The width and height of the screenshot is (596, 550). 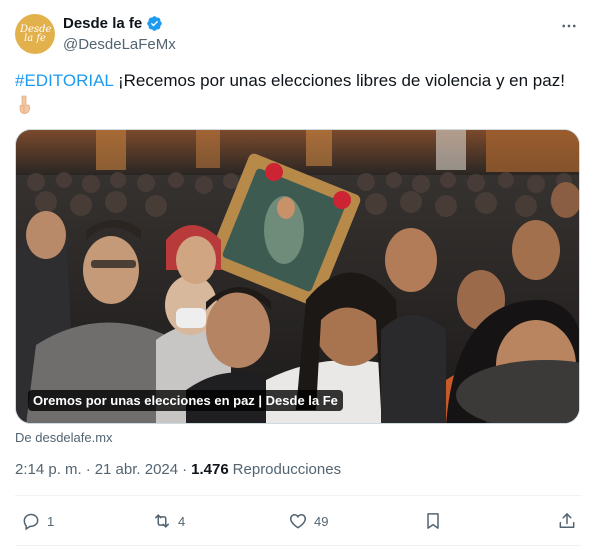 What do you see at coordinates (31, 522) in the screenshot?
I see `reply-icon` at bounding box center [31, 522].